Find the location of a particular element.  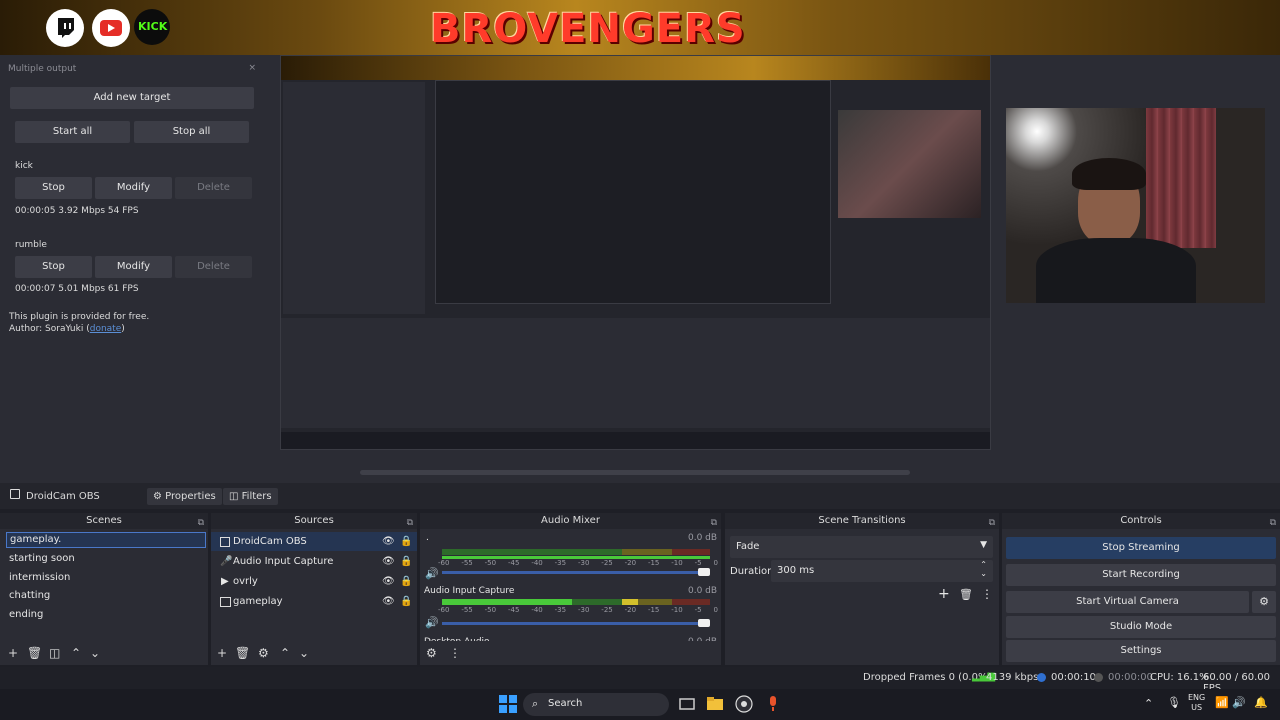

dock-close-icon: × is located at coordinates (252, 68).